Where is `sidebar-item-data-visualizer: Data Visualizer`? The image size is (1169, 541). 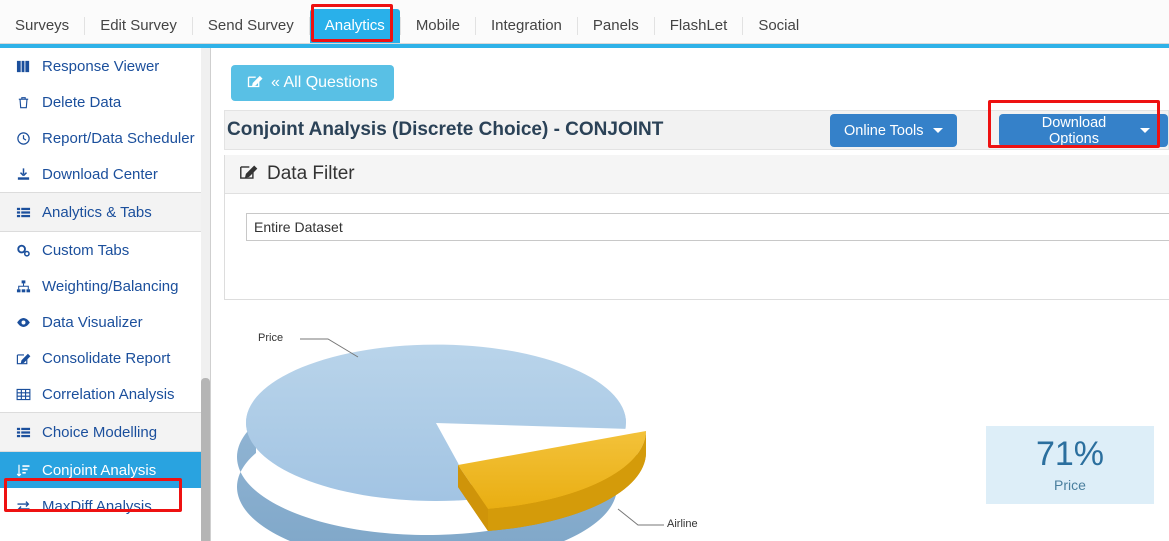 sidebar-item-data-visualizer: Data Visualizer is located at coordinates (105, 322).